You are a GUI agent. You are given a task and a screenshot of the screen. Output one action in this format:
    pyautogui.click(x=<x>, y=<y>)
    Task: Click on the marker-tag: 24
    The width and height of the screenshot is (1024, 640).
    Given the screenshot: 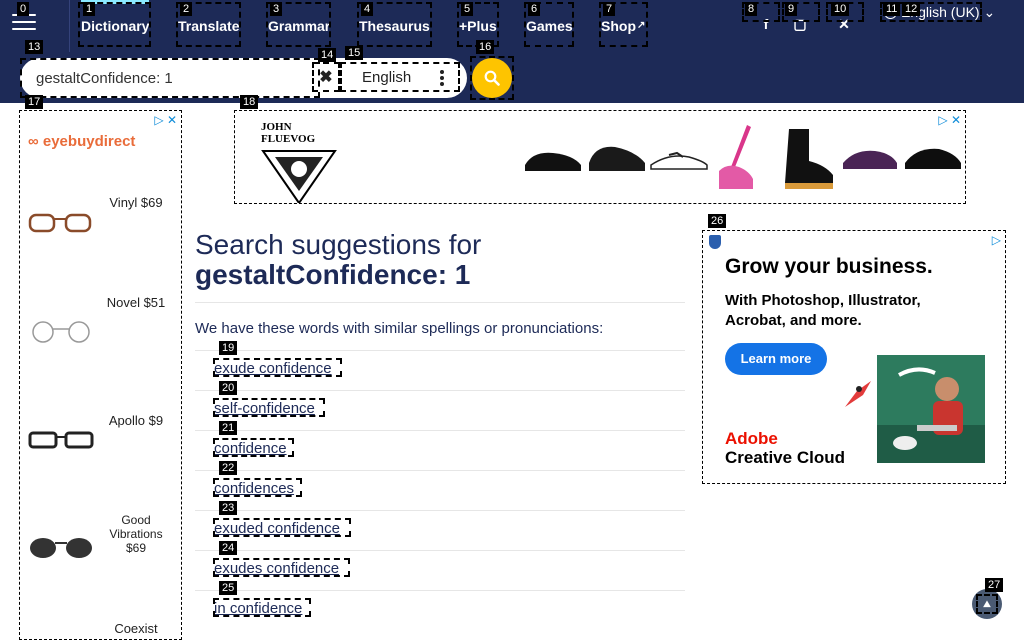 What is the action you would take?
    pyautogui.click(x=228, y=548)
    